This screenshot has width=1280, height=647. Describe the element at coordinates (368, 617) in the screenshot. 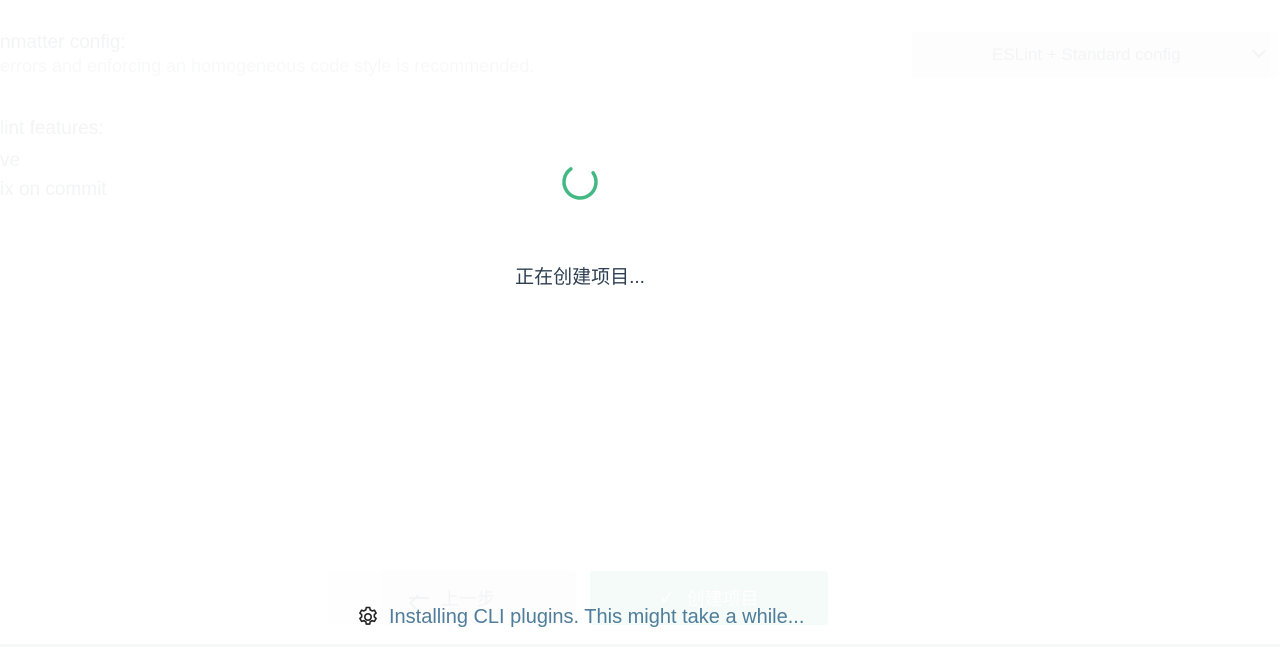

I see `gear-icon` at that location.